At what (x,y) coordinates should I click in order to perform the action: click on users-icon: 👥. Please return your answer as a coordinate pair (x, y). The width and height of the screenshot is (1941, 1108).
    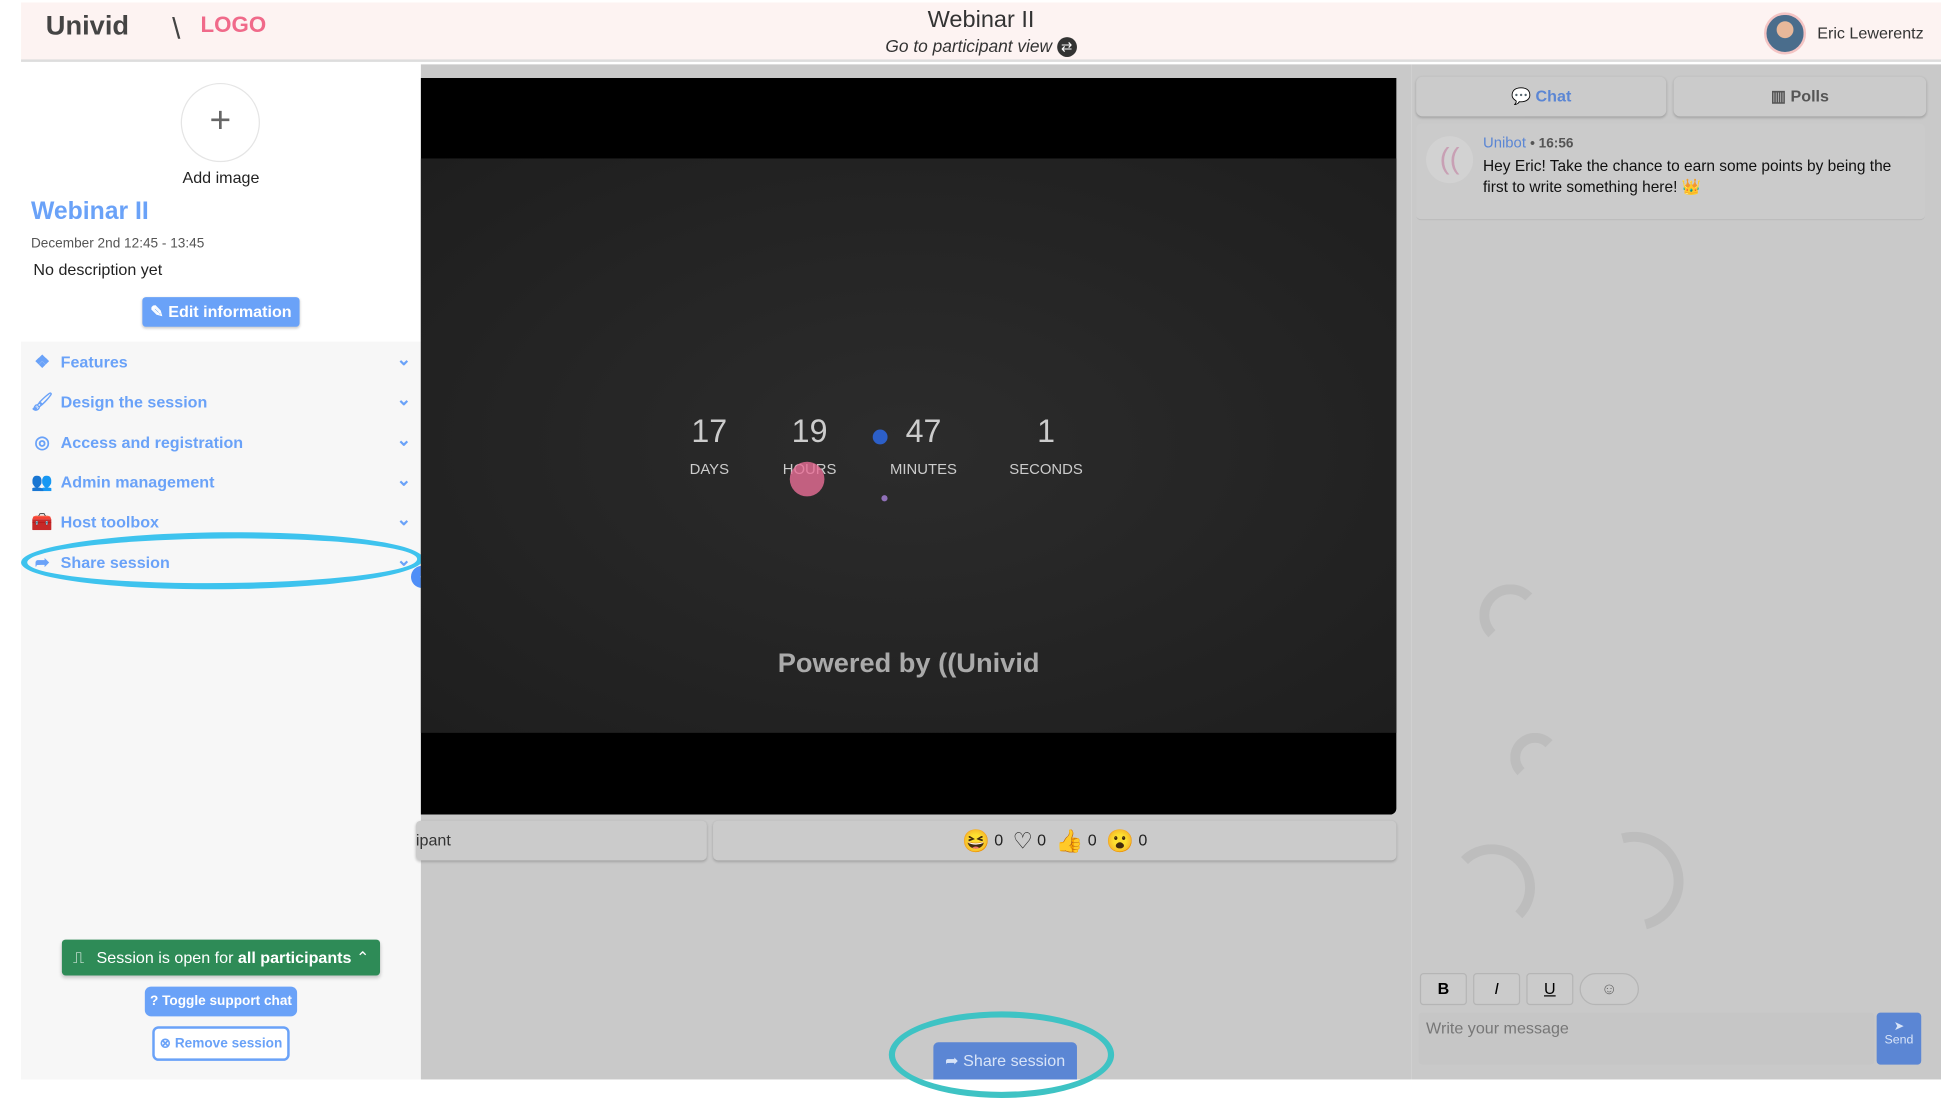
    Looking at the image, I should click on (42, 481).